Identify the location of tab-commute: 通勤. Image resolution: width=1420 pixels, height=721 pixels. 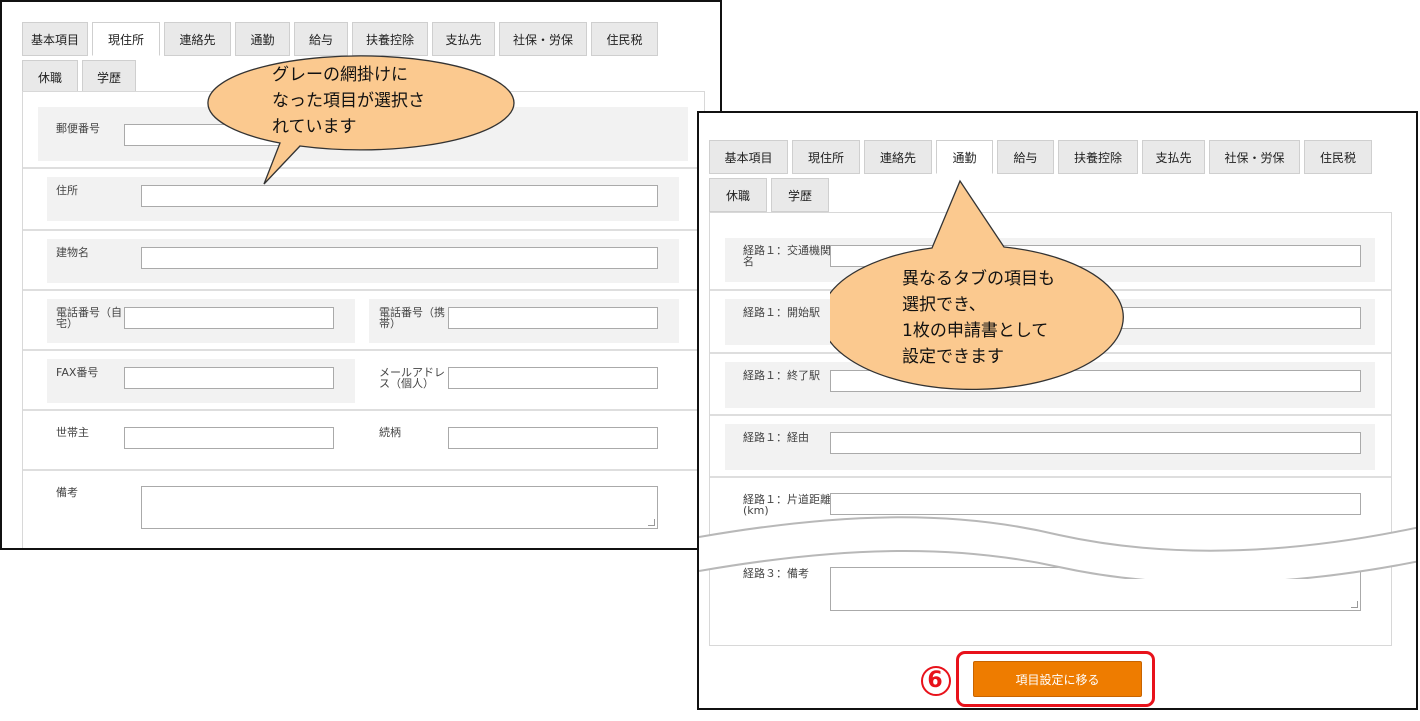
(964, 157).